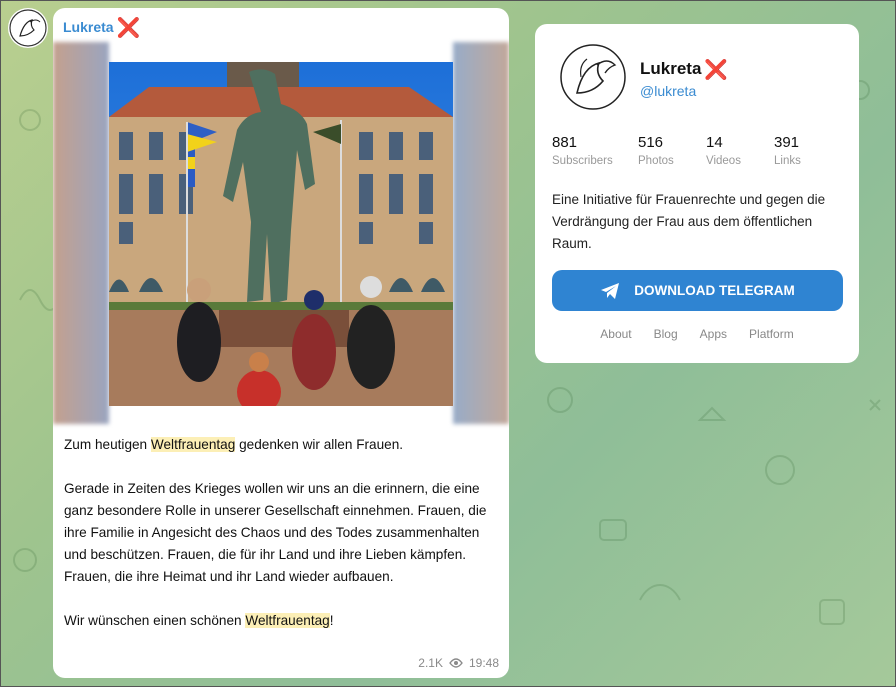 The image size is (896, 687). What do you see at coordinates (88, 27) in the screenshot?
I see `post-author-name: Lukreta` at bounding box center [88, 27].